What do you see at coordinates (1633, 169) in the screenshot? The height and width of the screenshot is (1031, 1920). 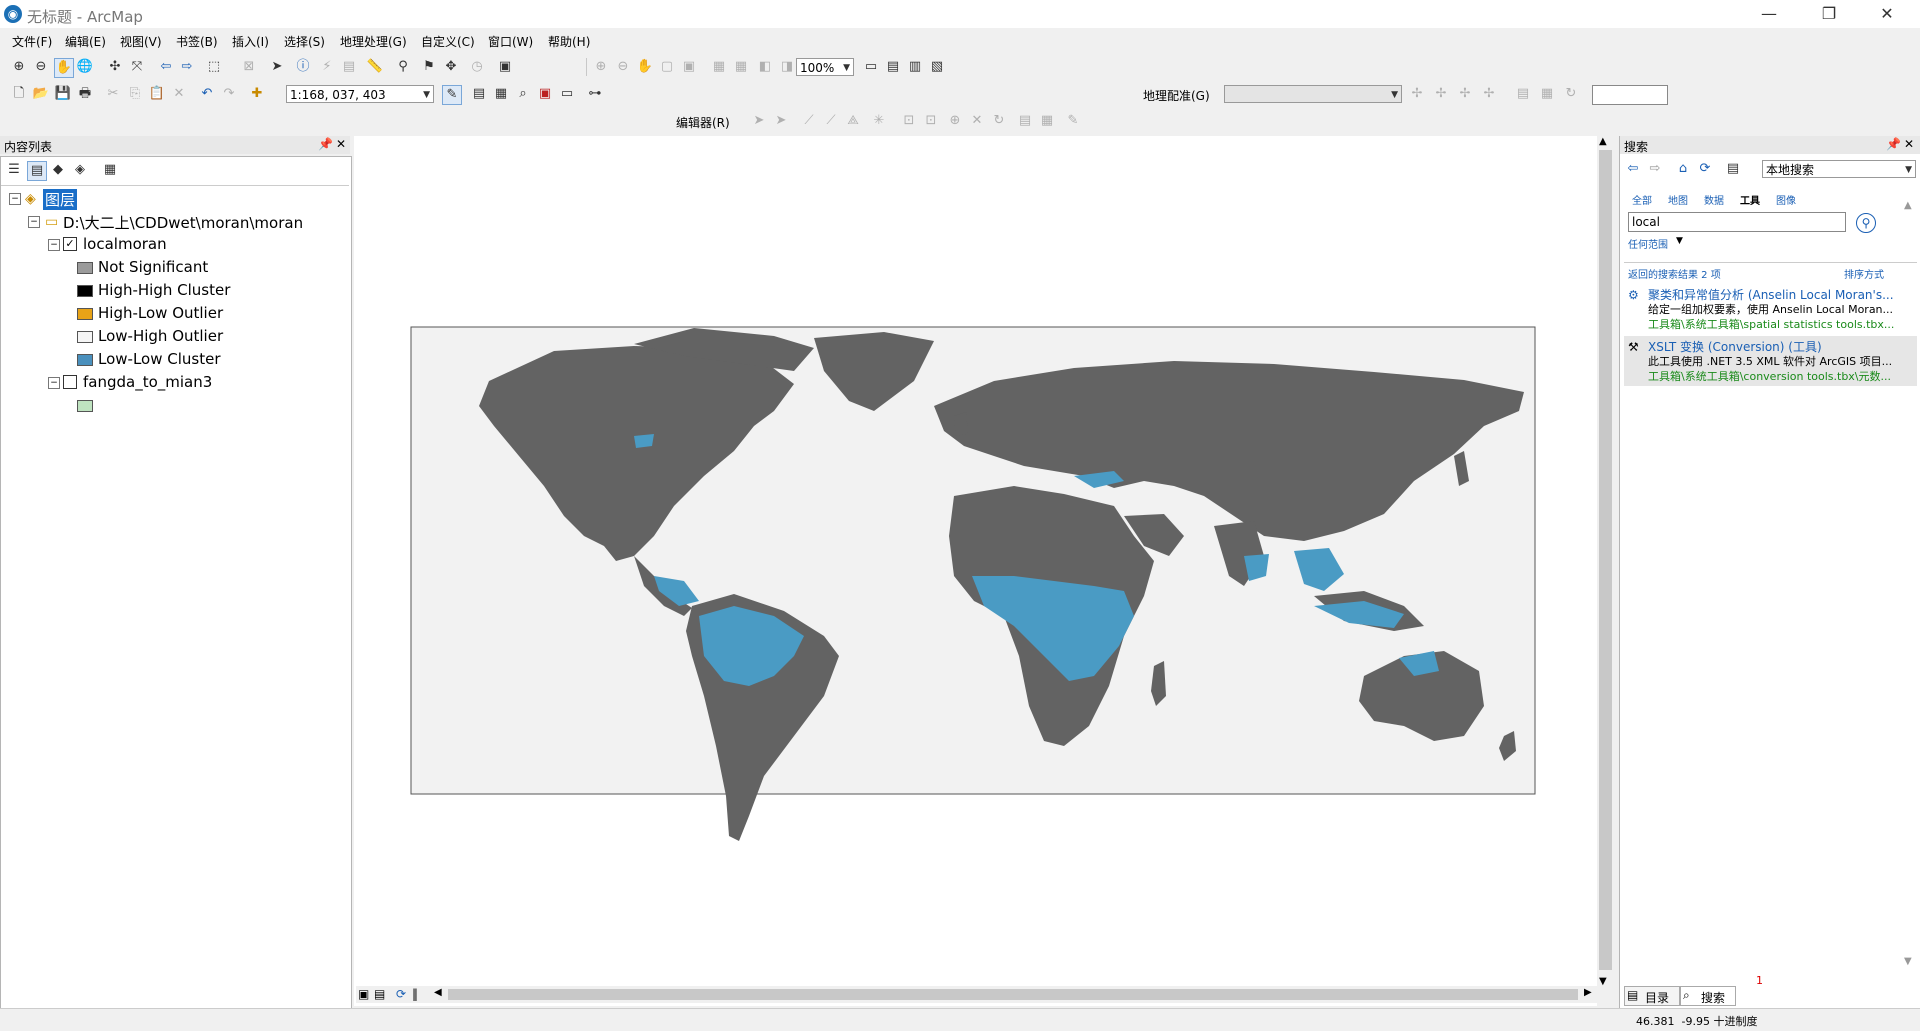 I see `back-icon: ⇦` at bounding box center [1633, 169].